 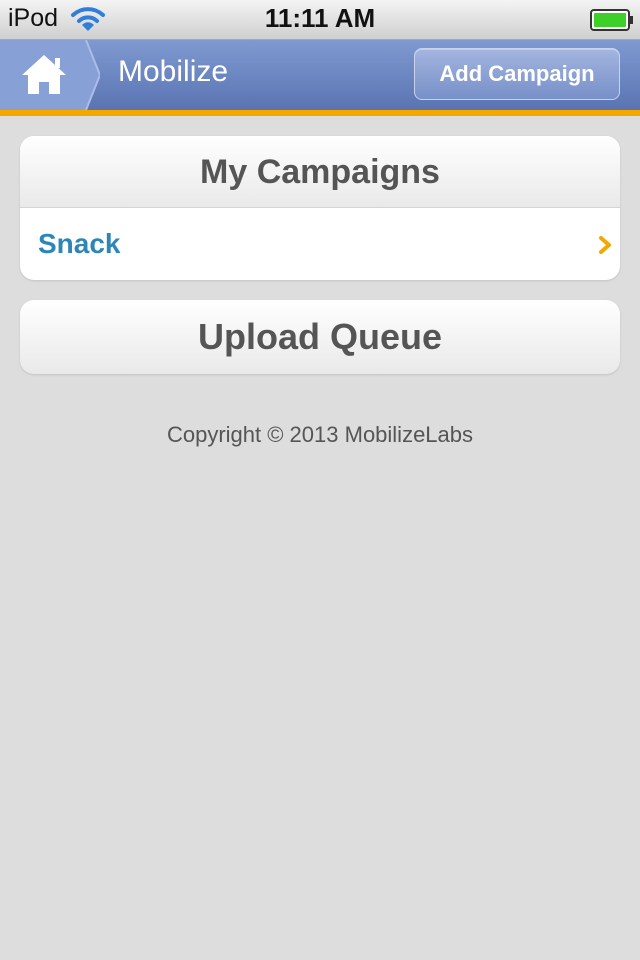 What do you see at coordinates (173, 71) in the screenshot?
I see `page-title: Mobilize` at bounding box center [173, 71].